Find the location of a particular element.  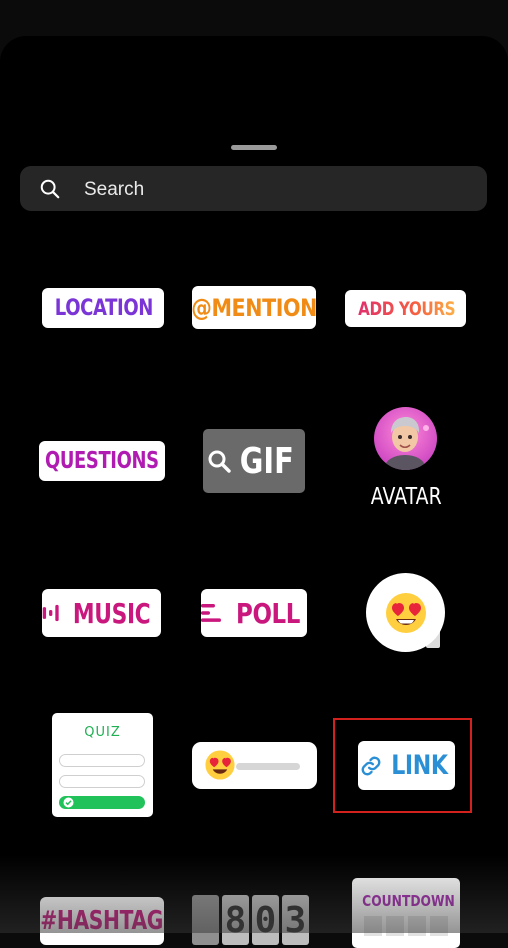

avatar-sticker is located at coordinates (405, 438).